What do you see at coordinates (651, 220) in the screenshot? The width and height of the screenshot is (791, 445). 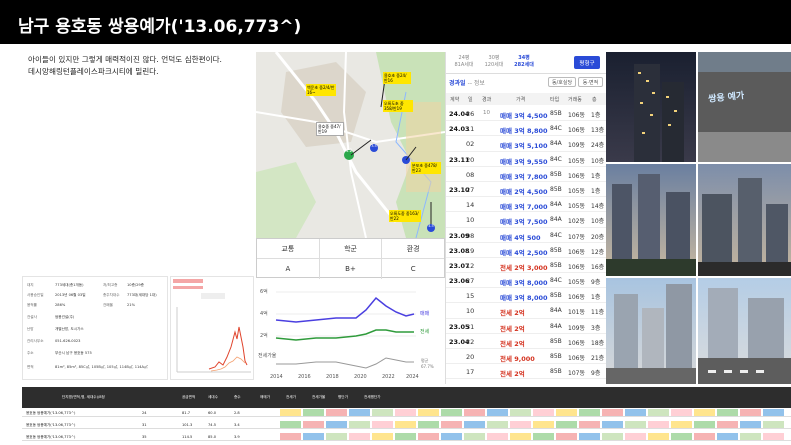 I see `photo-towers-dusk` at bounding box center [651, 220].